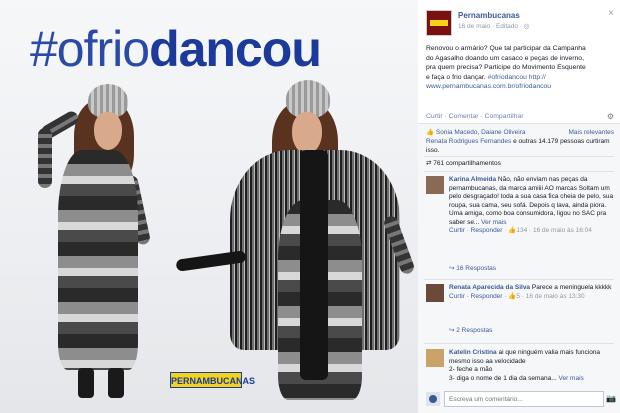  What do you see at coordinates (467, 163) in the screenshot?
I see `shares-label: 761 compartilhamentos` at bounding box center [467, 163].